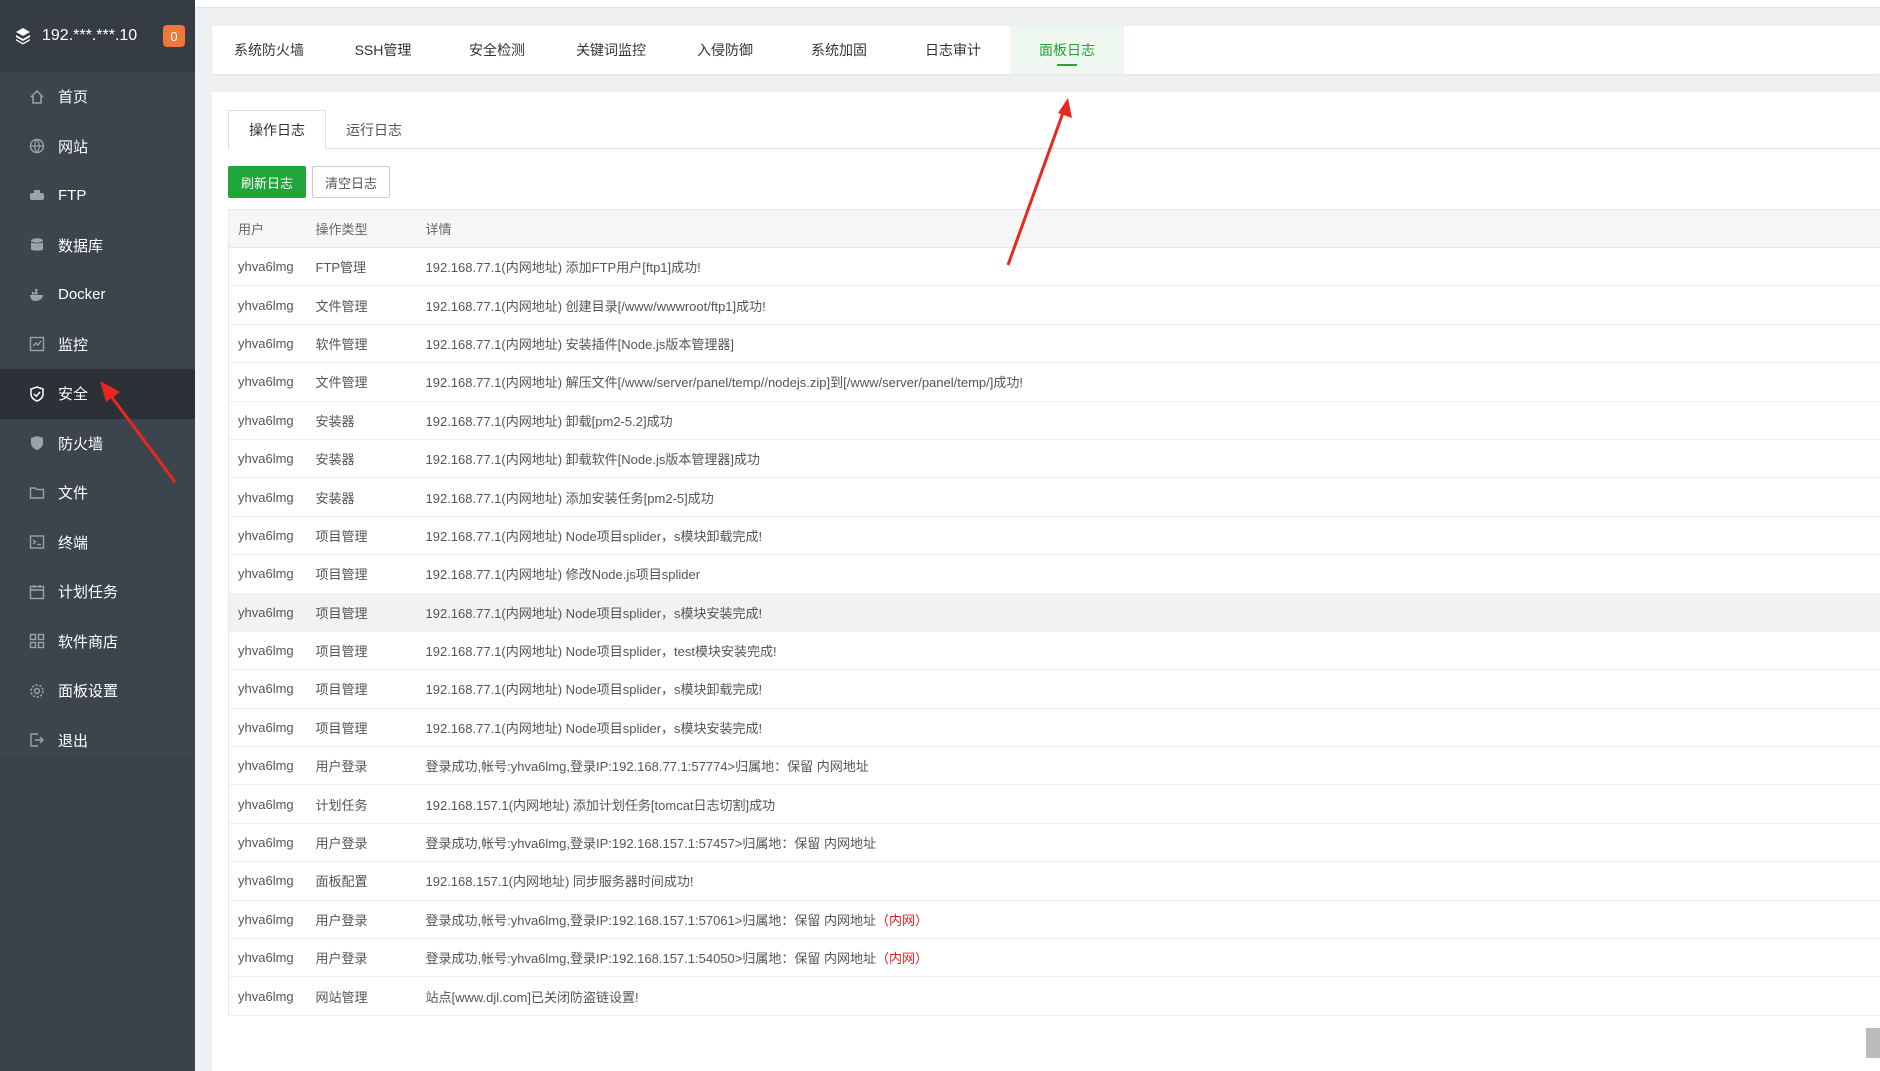 This screenshot has height=1071, width=1880. I want to click on sidebar-item-1: 网站, so click(97, 147).